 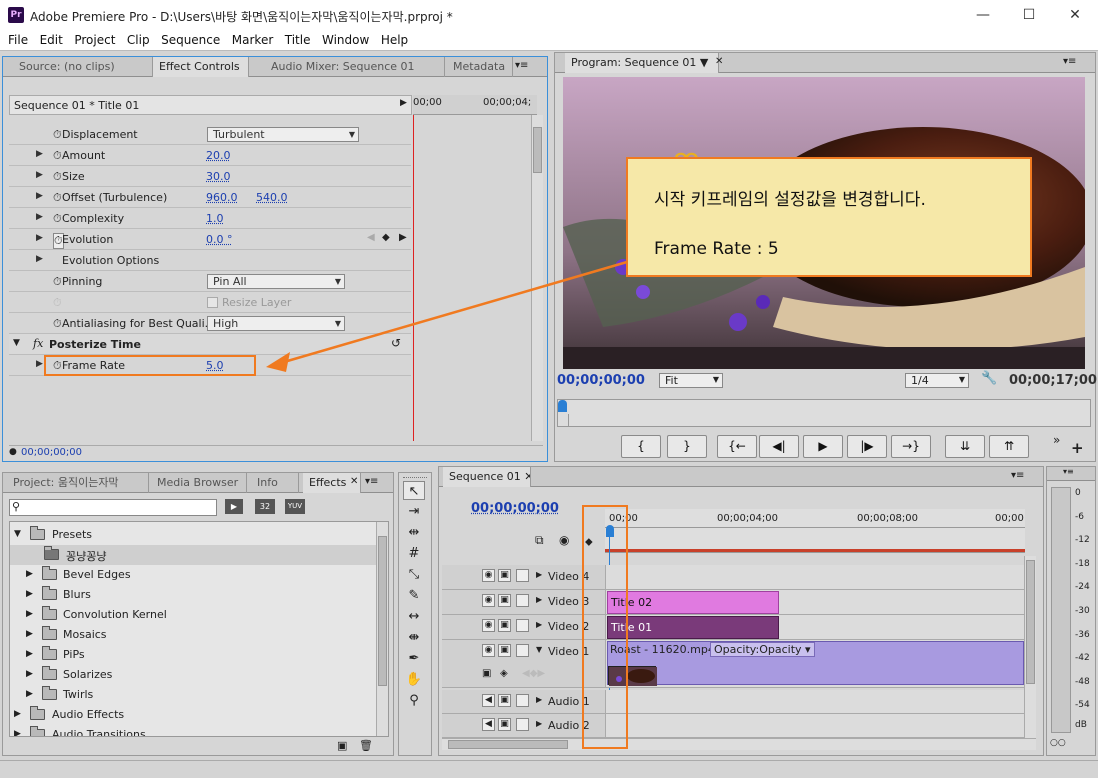 What do you see at coordinates (1077, 448) in the screenshot?
I see `add-button-icon: +` at bounding box center [1077, 448].